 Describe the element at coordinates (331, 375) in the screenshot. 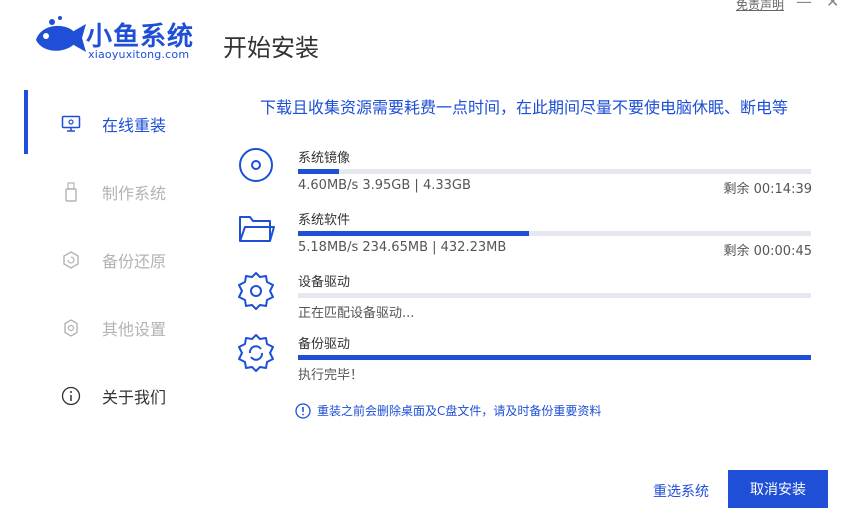

I see `task-stats: 执行完毕！` at that location.